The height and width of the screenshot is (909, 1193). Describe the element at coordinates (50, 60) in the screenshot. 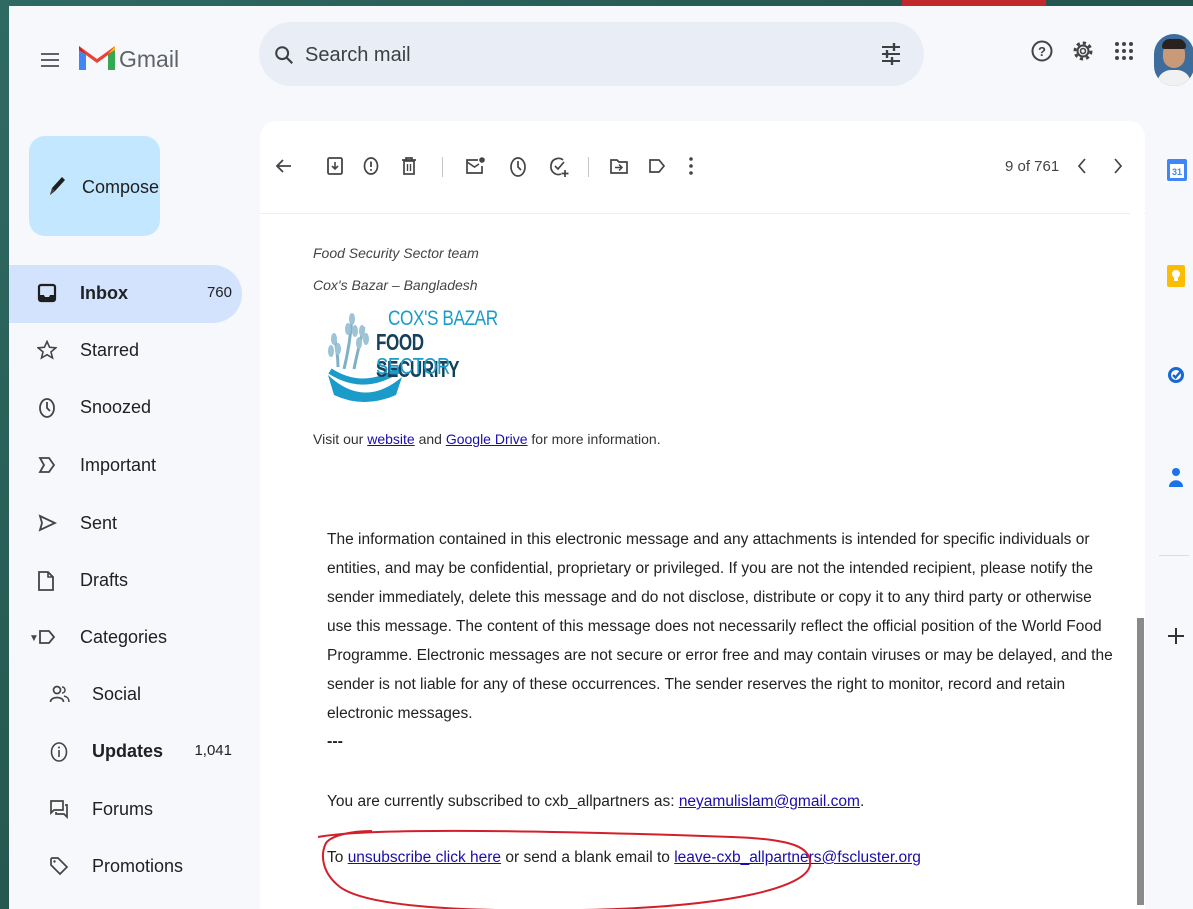

I see `hamburger-icon` at that location.